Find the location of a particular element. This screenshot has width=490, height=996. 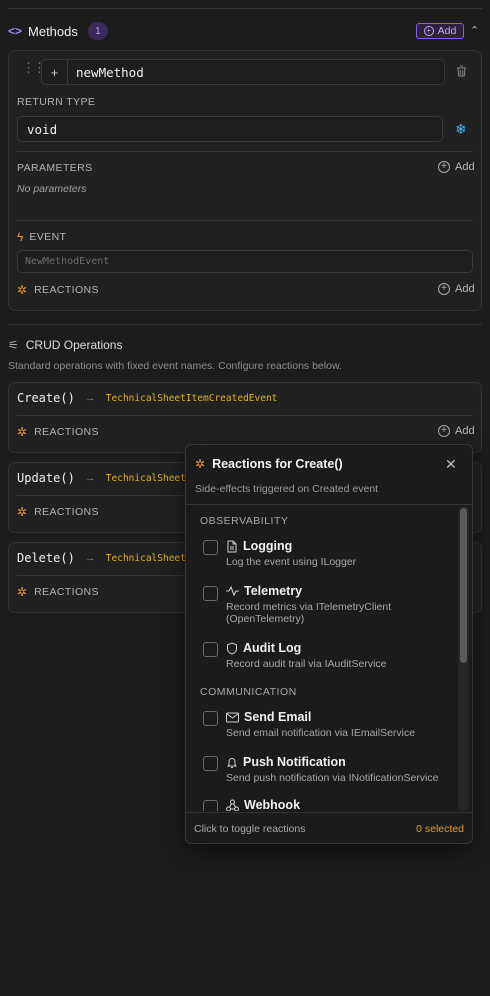

section-heading-communication: COMMUNICATION is located at coordinates (248, 692).